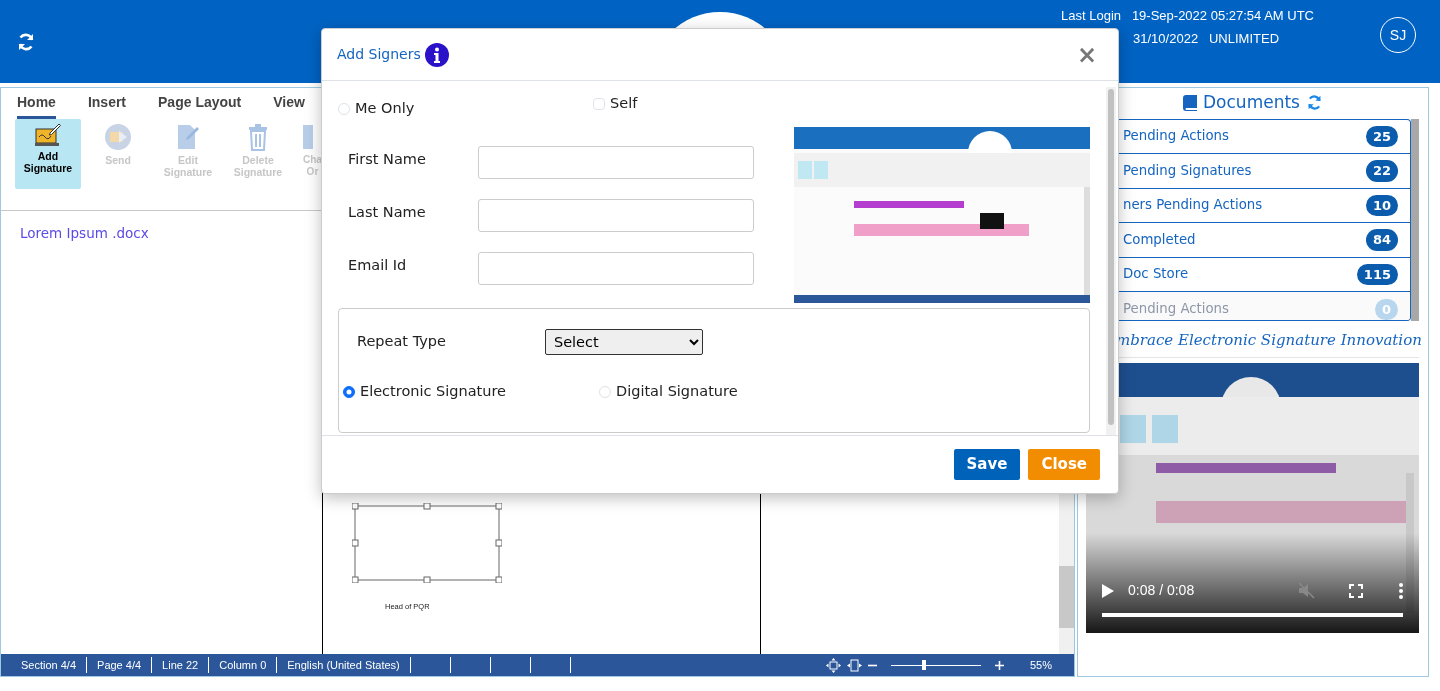 This screenshot has width=1440, height=691. What do you see at coordinates (1381, 240) in the screenshot?
I see `count-badge: 84` at bounding box center [1381, 240].